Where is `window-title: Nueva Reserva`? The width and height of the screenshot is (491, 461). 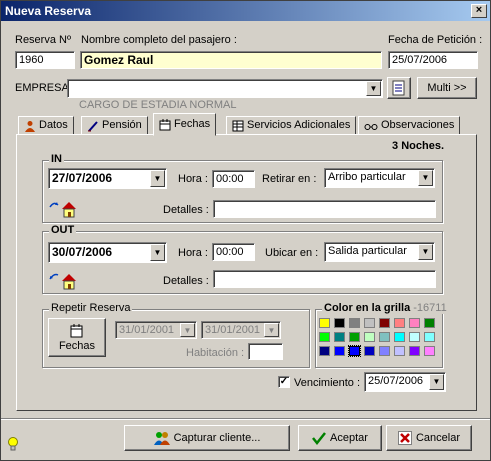 window-title: Nueva Reserva is located at coordinates (48, 11).